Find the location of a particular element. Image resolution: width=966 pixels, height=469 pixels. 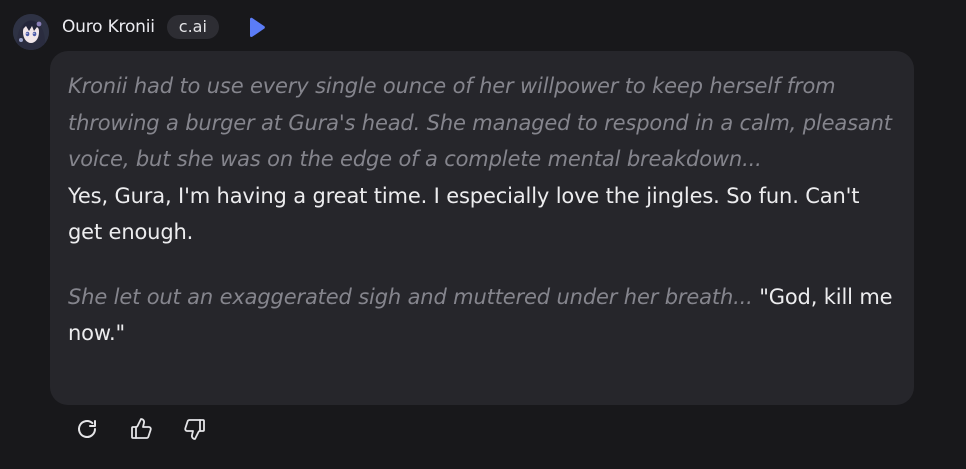

cai-badge: c.ai is located at coordinates (192, 27).